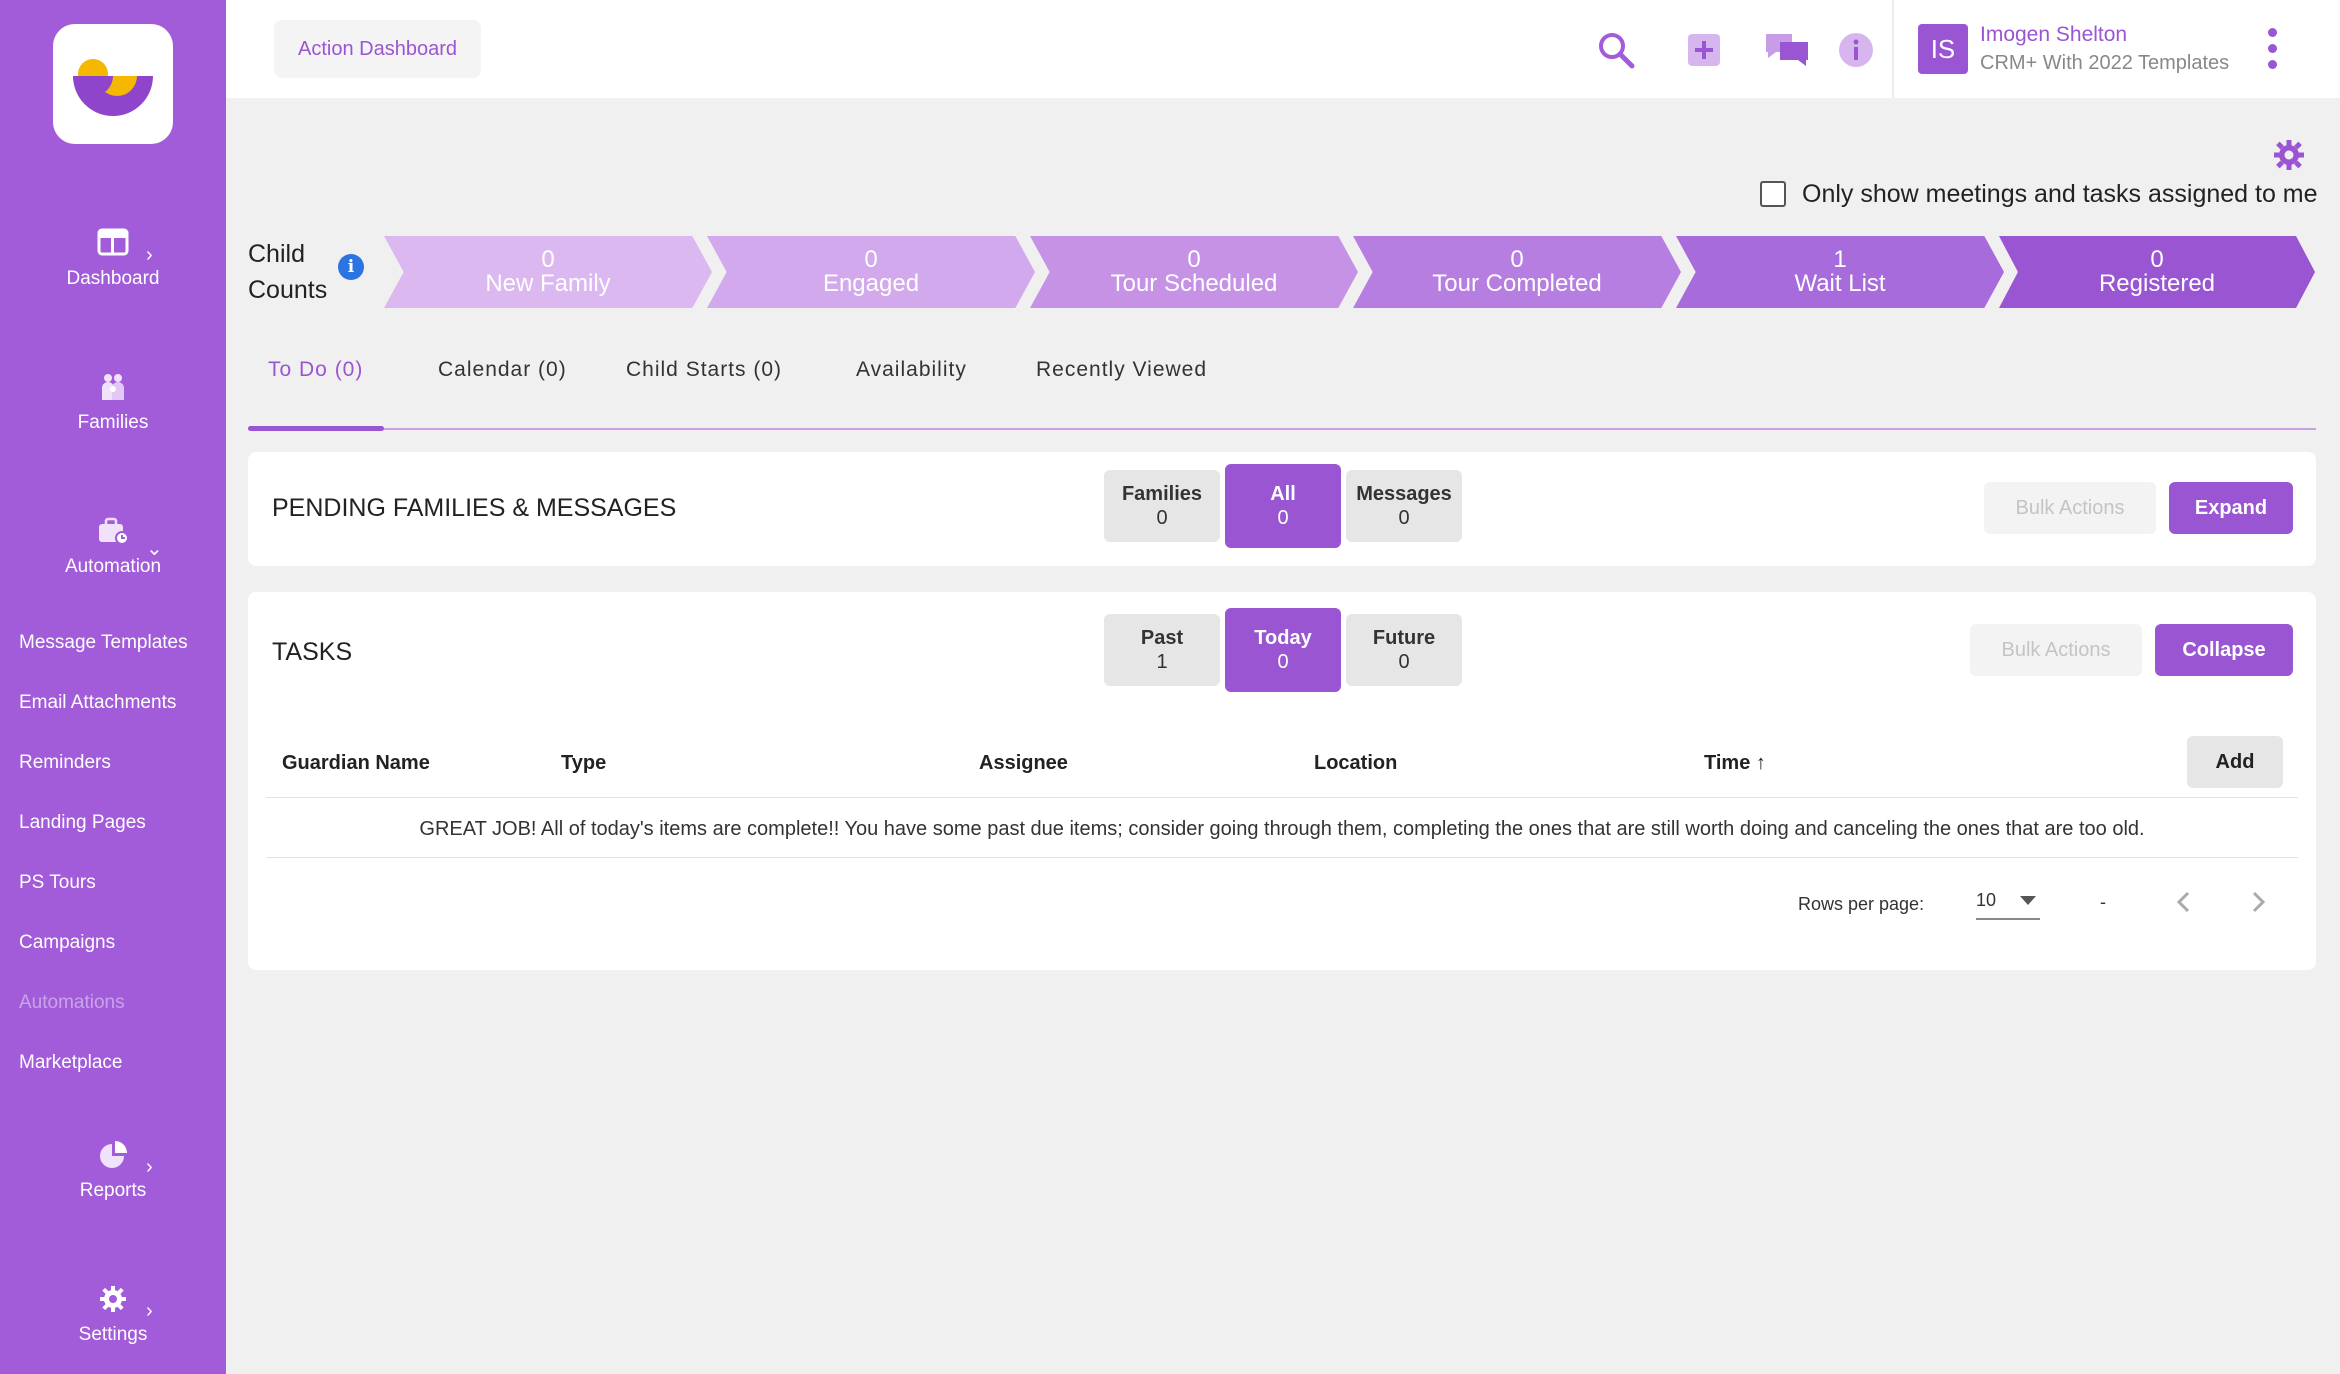 This screenshot has height=1374, width=2340. I want to click on gear-icon, so click(2289, 155).